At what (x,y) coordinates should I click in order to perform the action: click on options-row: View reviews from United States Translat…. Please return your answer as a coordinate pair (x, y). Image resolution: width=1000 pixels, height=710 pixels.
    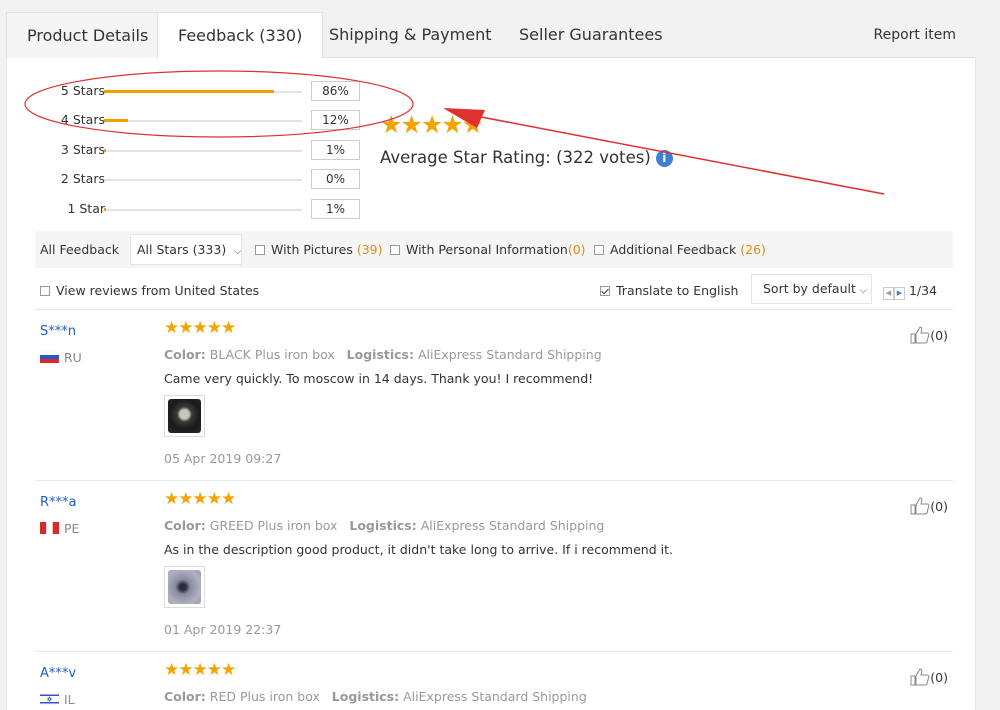
    Looking at the image, I should click on (494, 291).